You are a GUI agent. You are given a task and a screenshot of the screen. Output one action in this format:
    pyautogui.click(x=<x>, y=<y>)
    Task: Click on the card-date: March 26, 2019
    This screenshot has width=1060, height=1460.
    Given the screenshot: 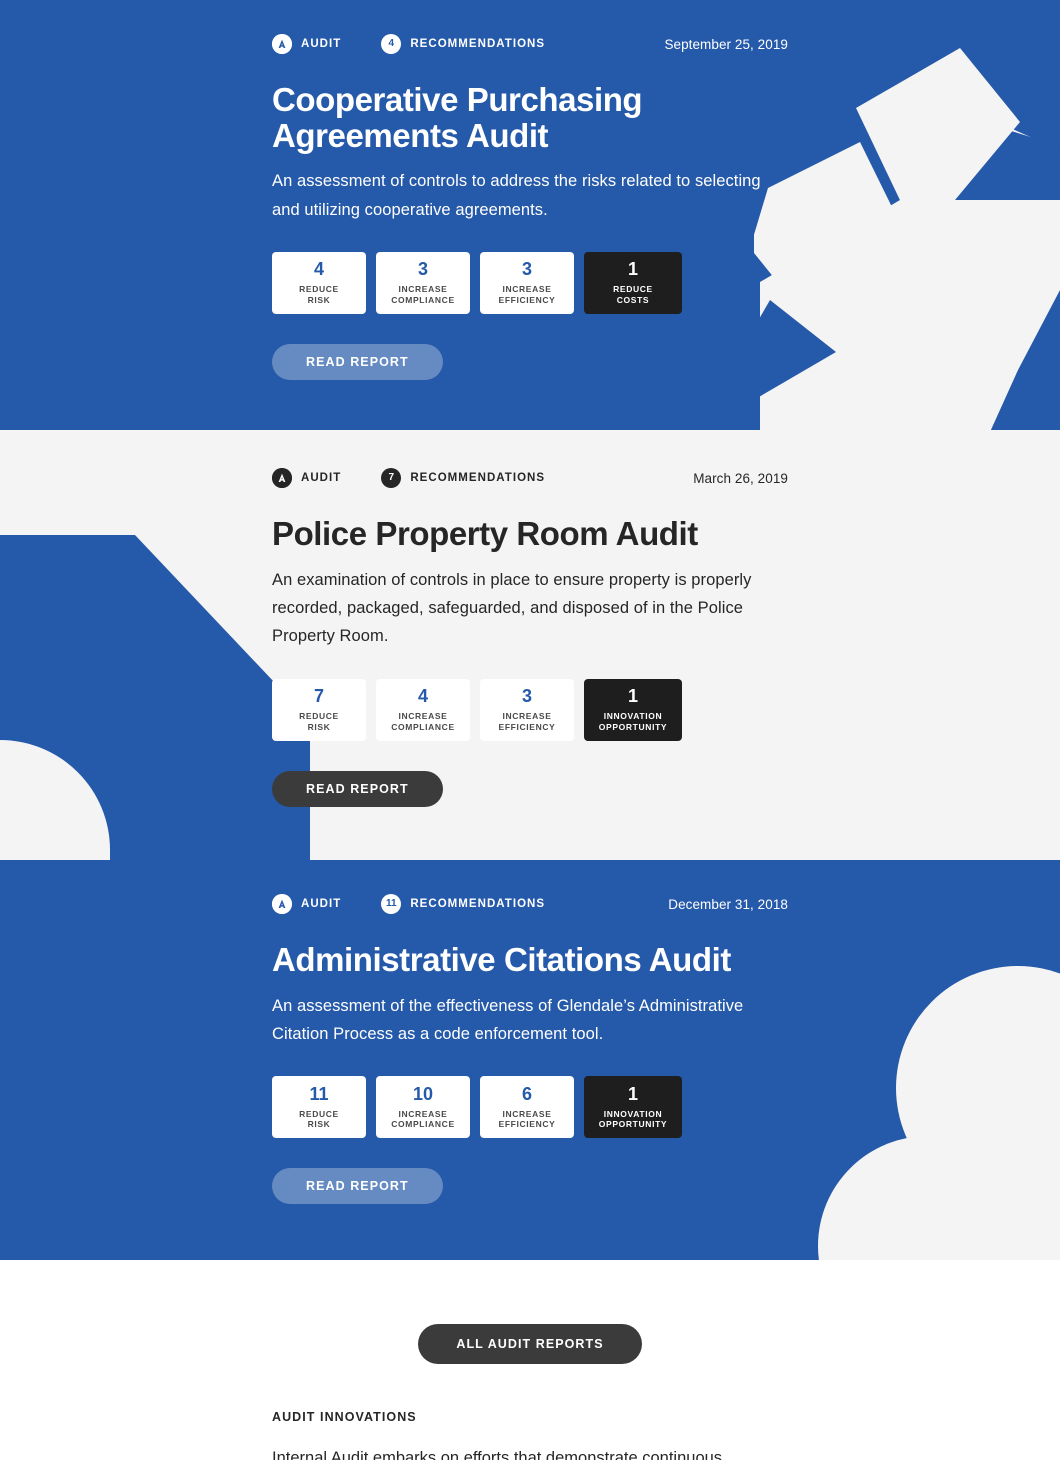 What is the action you would take?
    pyautogui.click(x=740, y=478)
    